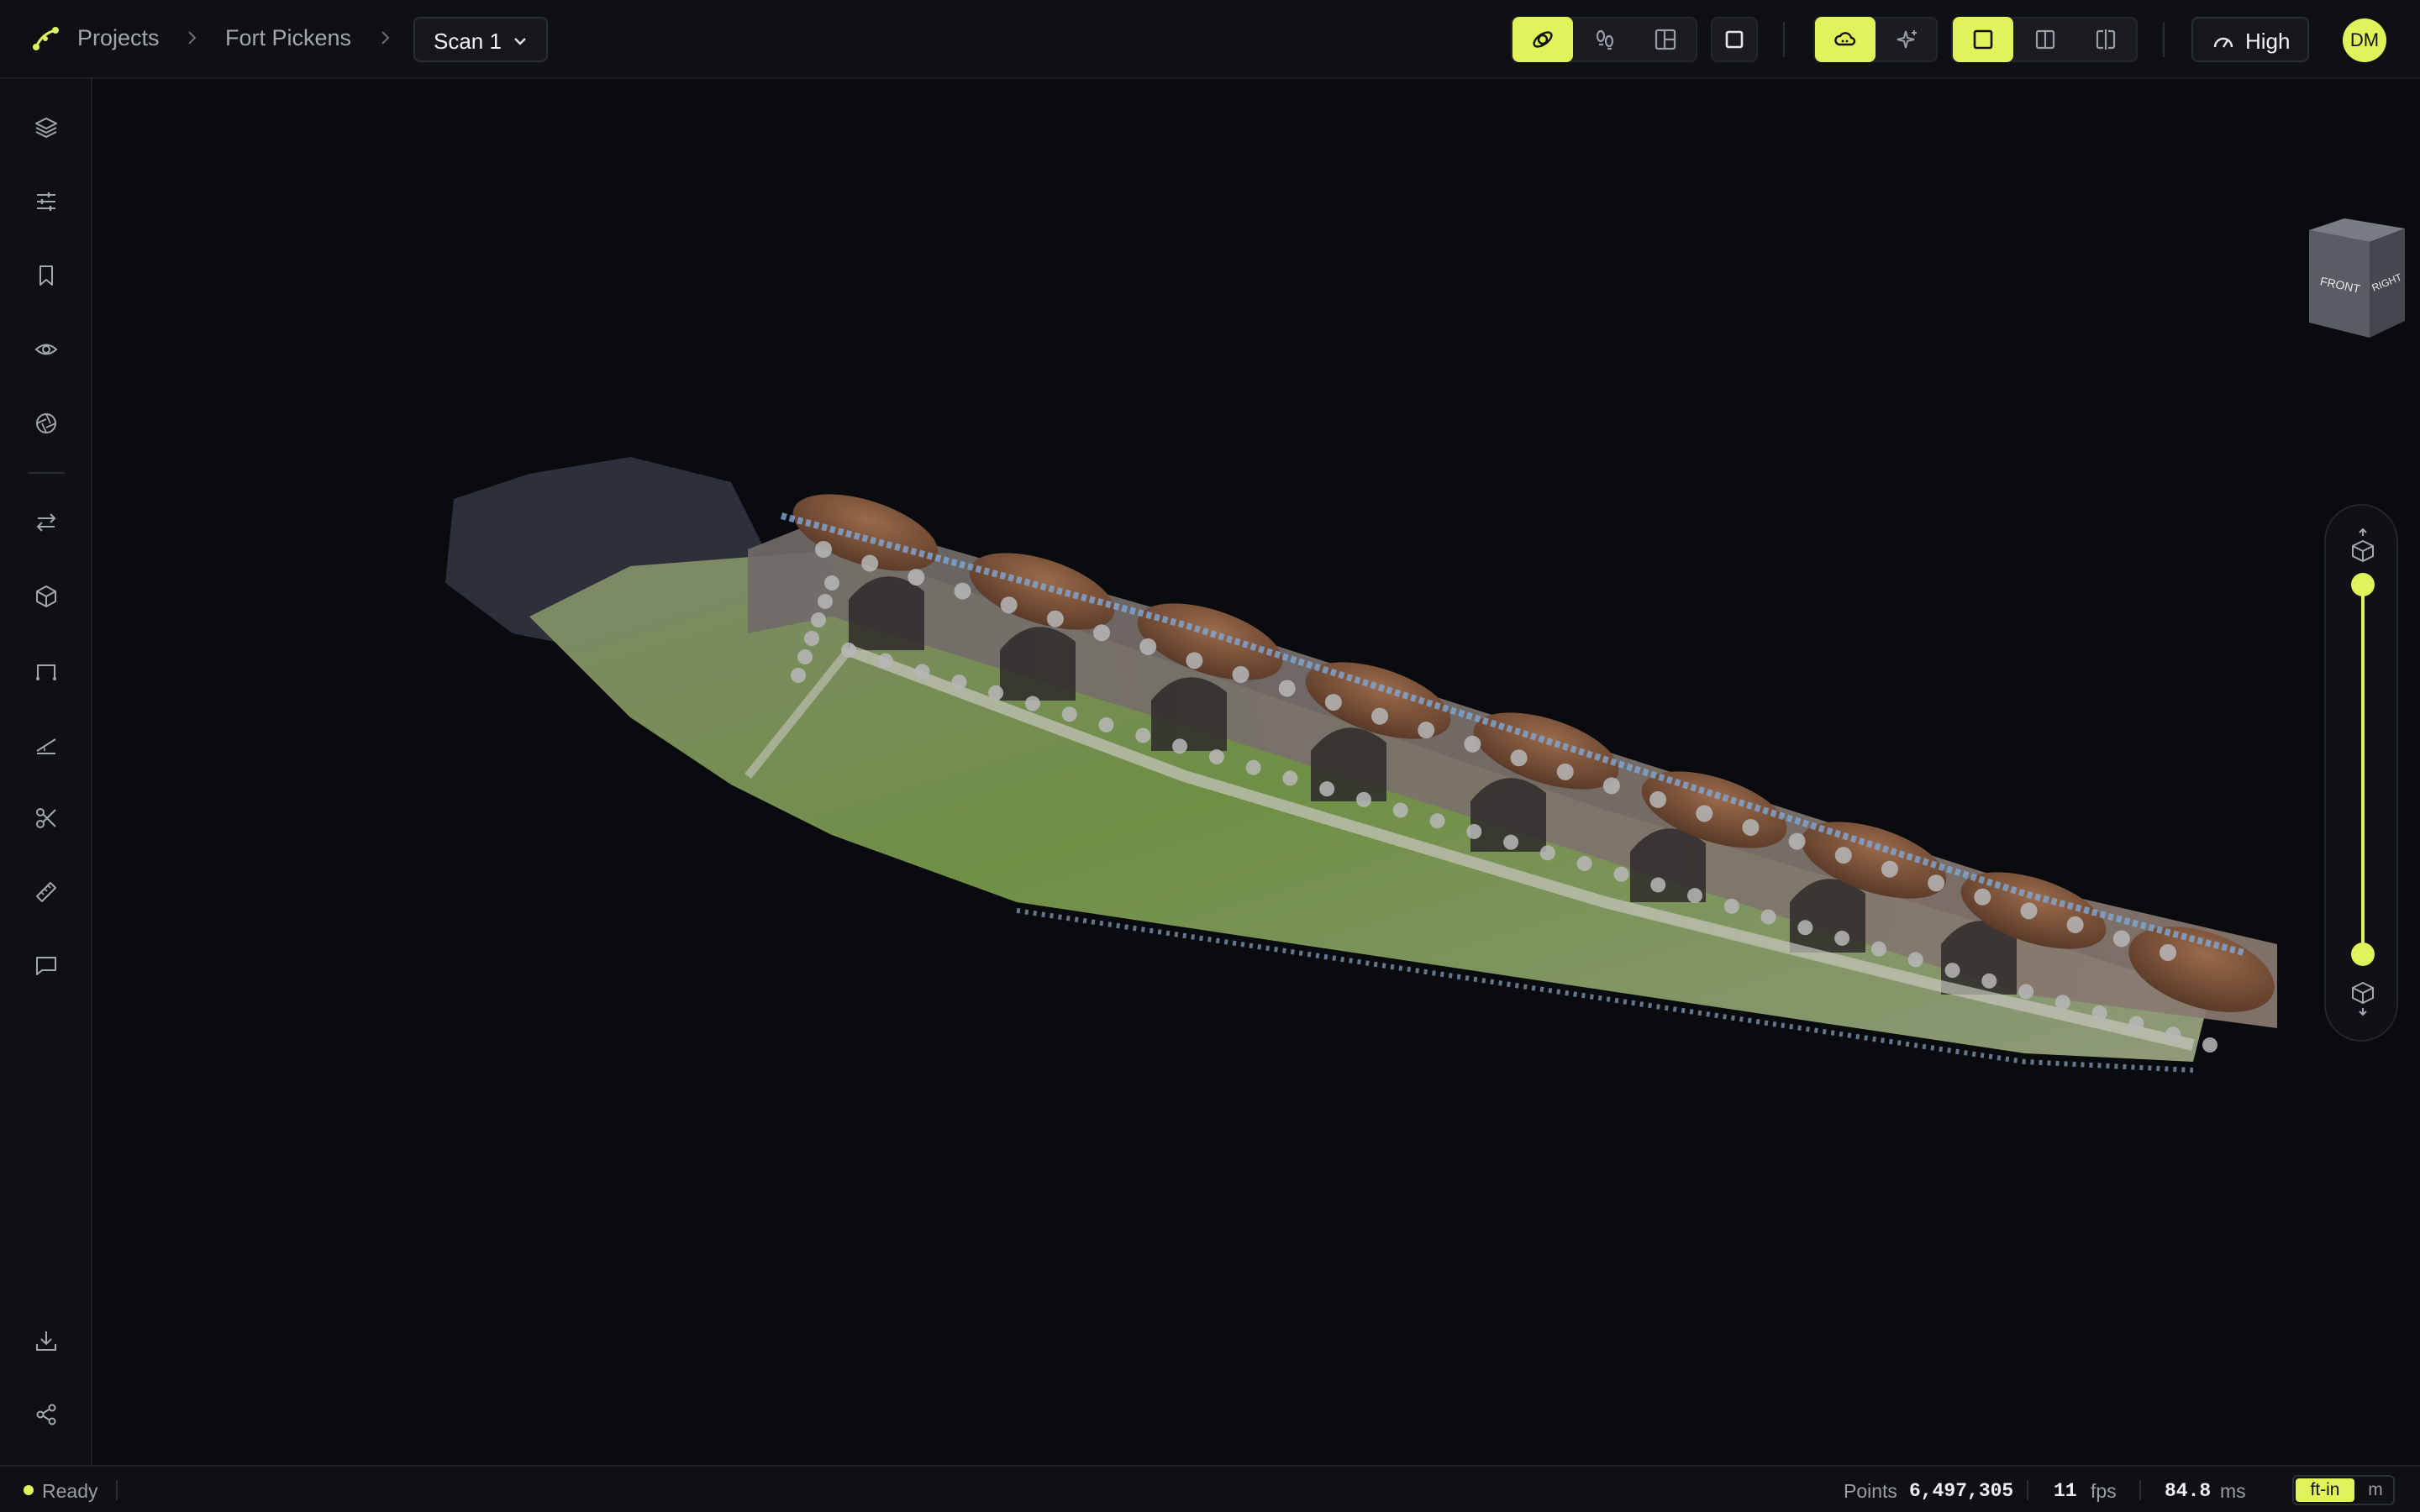 This screenshot has width=2420, height=1512. Describe the element at coordinates (2188, 1491) in the screenshot. I see `frame-time-value: 84.8` at that location.